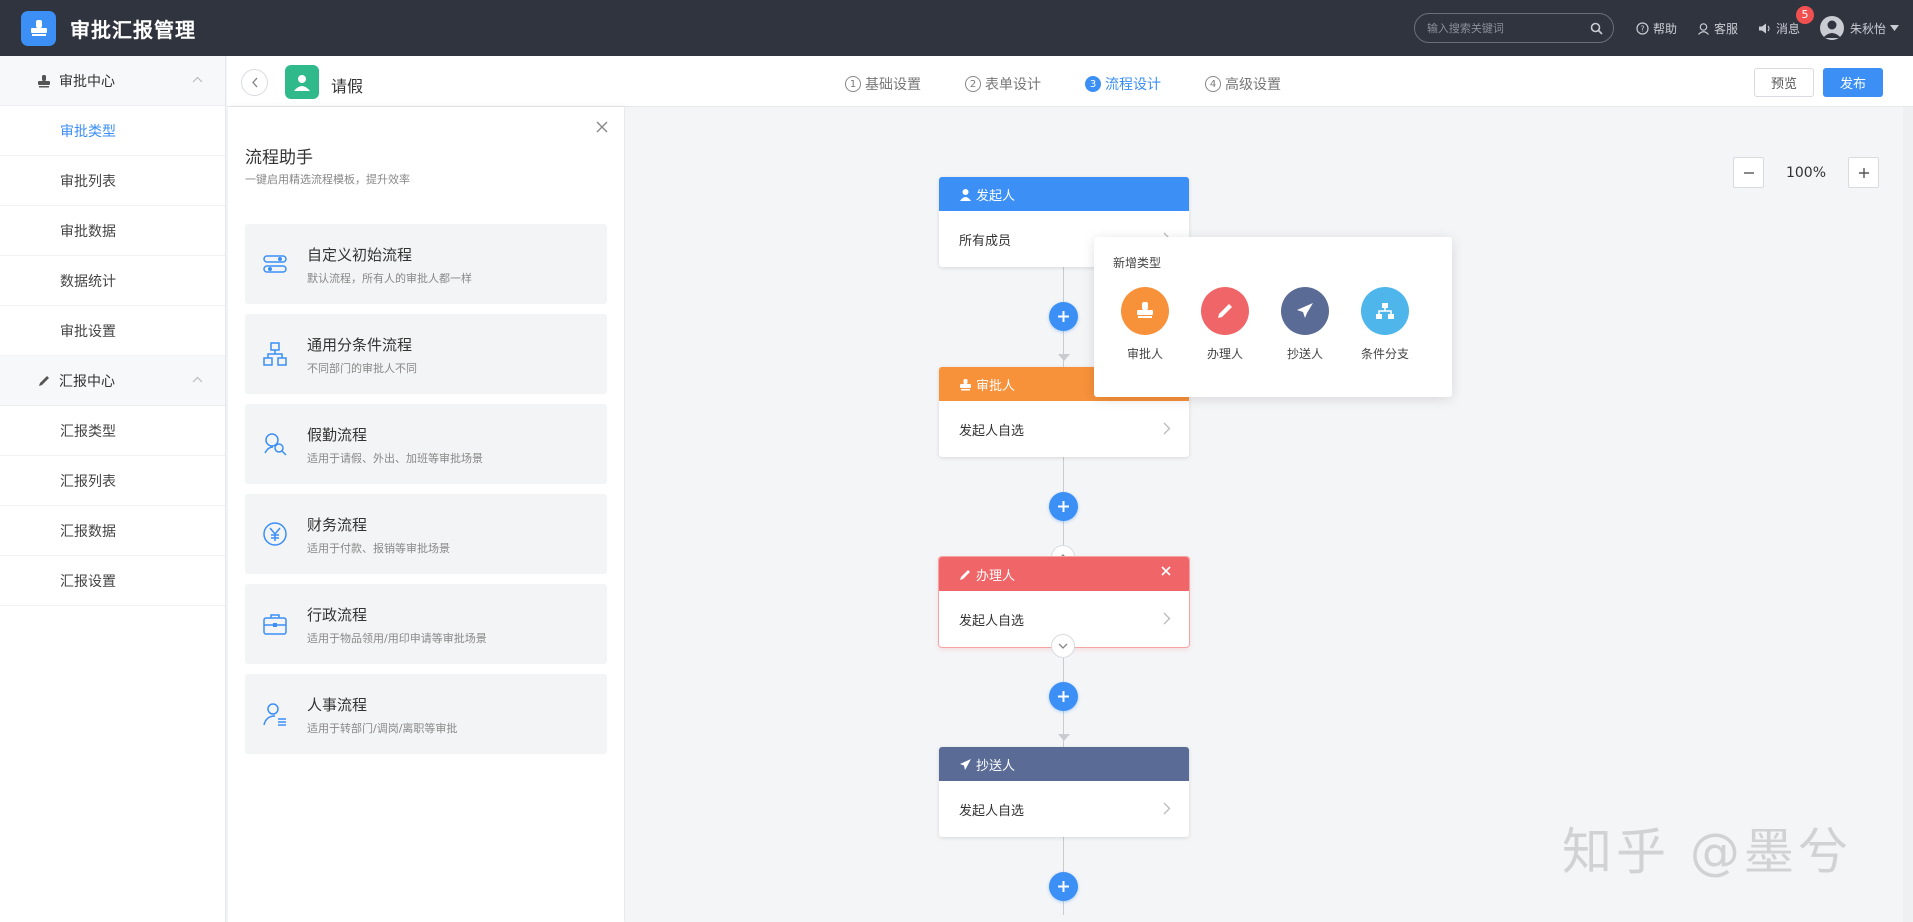 This screenshot has width=1913, height=922. I want to click on option-condition-branch: 条件分支, so click(1385, 324).